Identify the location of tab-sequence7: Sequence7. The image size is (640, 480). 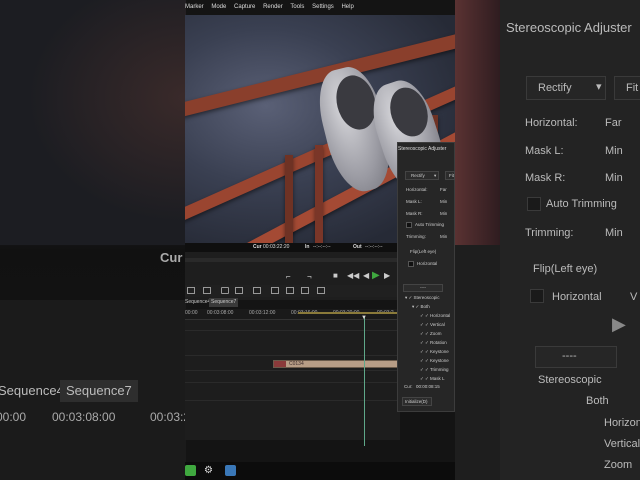
(224, 302).